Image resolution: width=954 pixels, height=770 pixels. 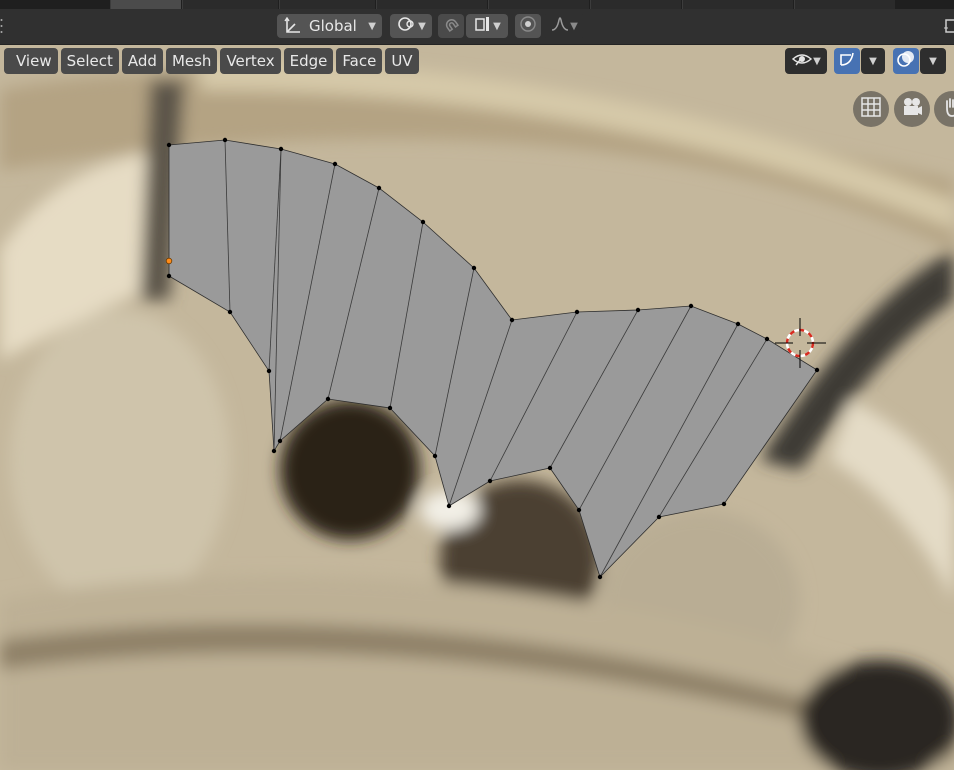 I want to click on overlay-toggle-button, so click(x=906, y=61).